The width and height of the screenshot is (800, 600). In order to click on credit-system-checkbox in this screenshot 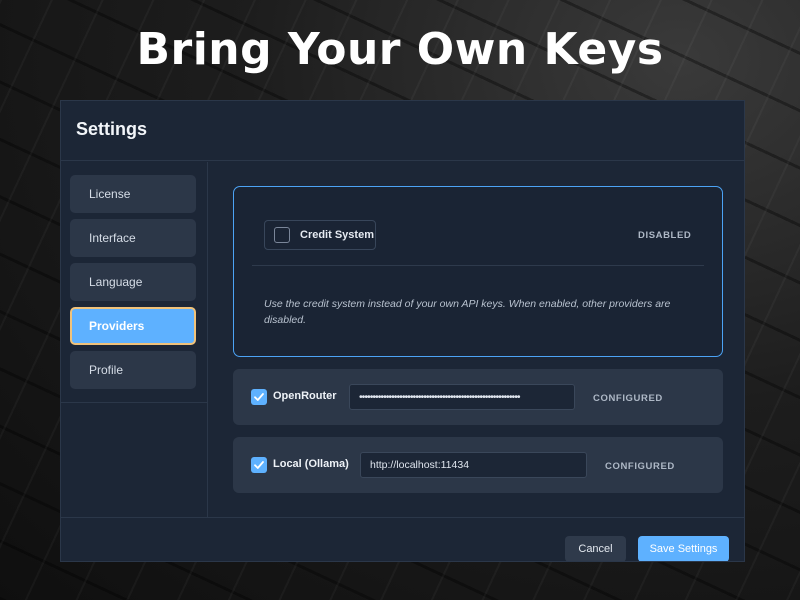, I will do `click(282, 235)`.